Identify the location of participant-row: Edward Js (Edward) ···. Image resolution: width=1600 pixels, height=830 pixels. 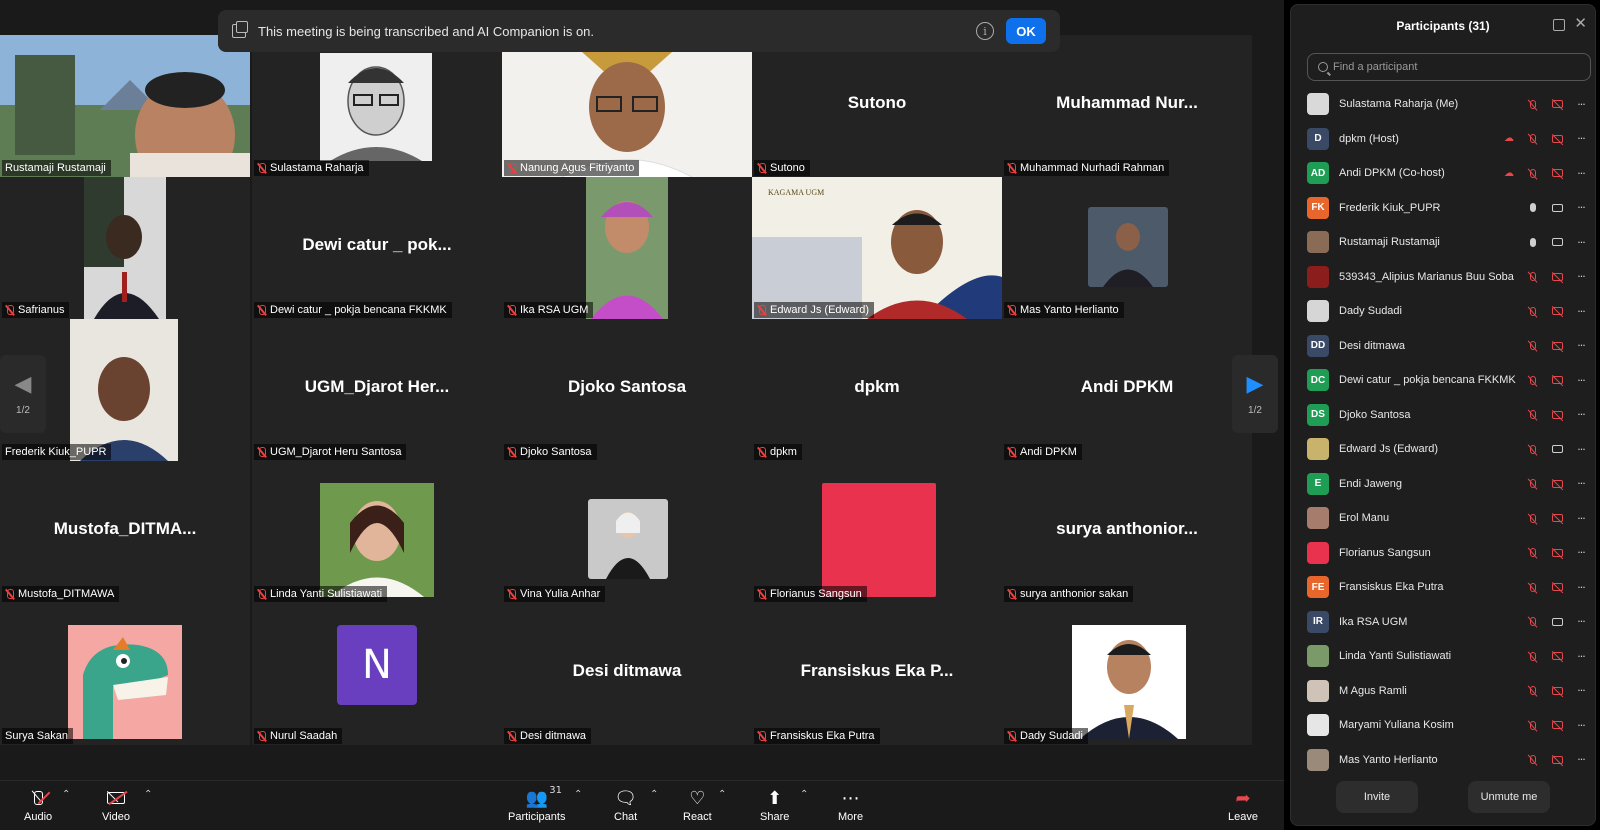
(1444, 449).